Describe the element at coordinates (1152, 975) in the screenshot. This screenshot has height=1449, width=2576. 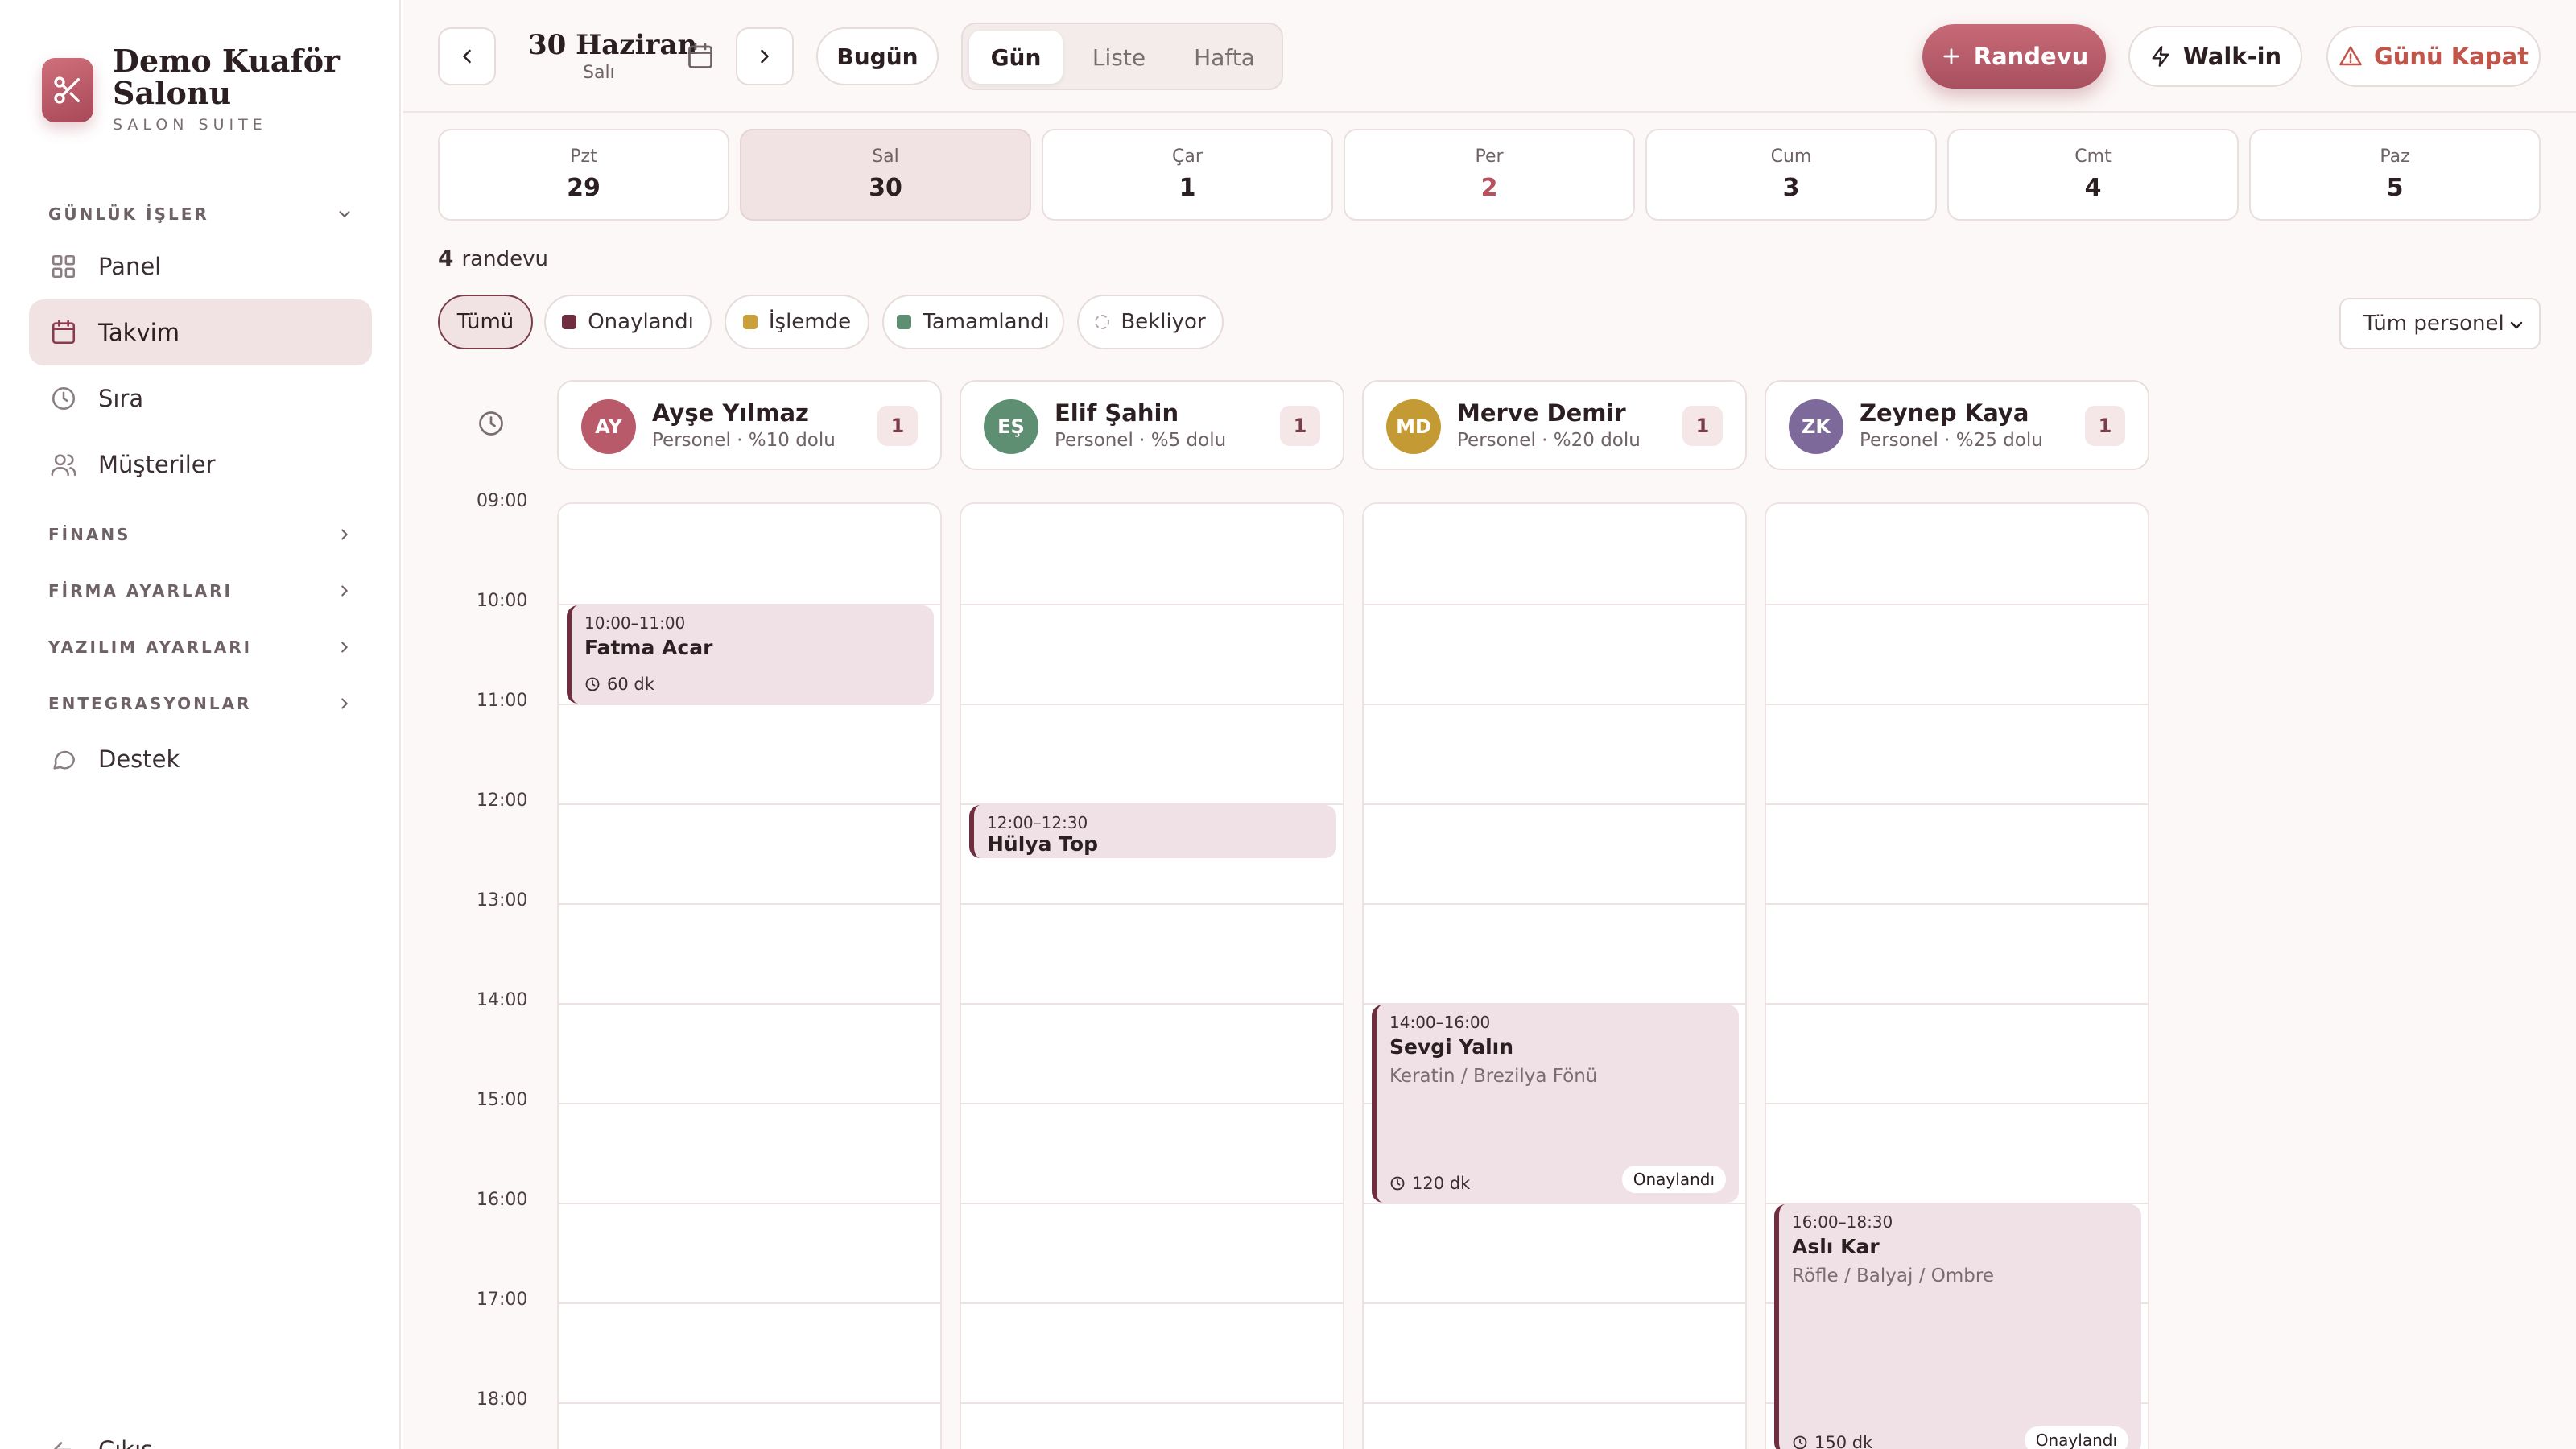
I see `staff-column-elif: 12:00–12:30 Hülya Top` at that location.